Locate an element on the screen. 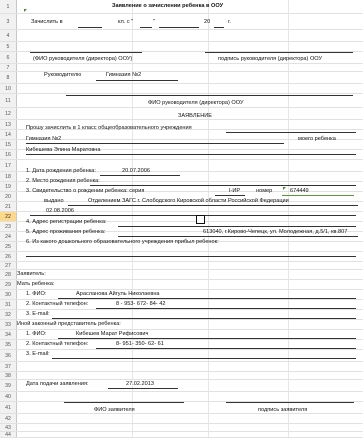 The width and height of the screenshot is (363, 438). row-number: 37 is located at coordinates (8, 366).